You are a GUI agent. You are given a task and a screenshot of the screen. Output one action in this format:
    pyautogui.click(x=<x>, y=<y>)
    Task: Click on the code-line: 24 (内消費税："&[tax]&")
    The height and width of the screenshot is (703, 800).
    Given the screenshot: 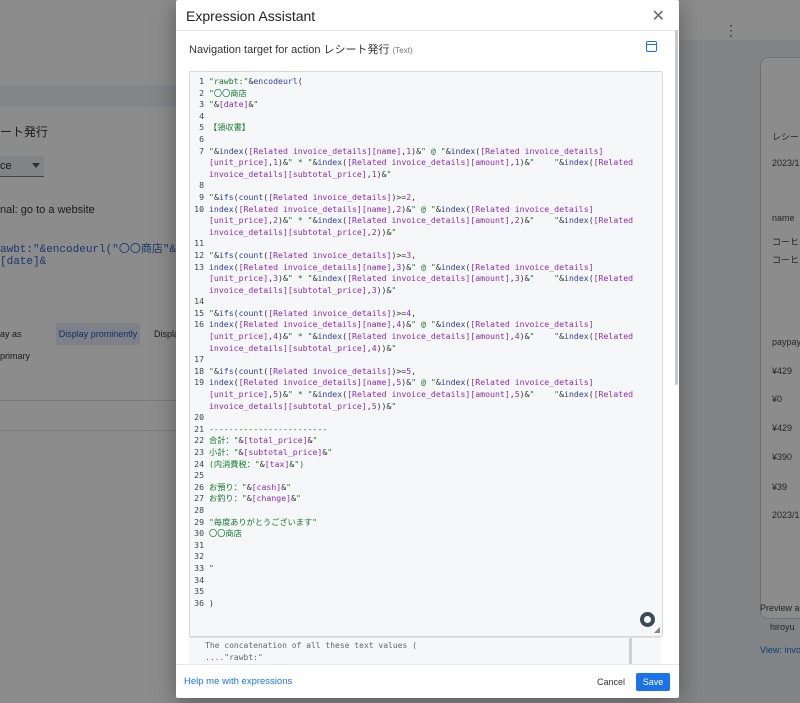 What is the action you would take?
    pyautogui.click(x=249, y=463)
    